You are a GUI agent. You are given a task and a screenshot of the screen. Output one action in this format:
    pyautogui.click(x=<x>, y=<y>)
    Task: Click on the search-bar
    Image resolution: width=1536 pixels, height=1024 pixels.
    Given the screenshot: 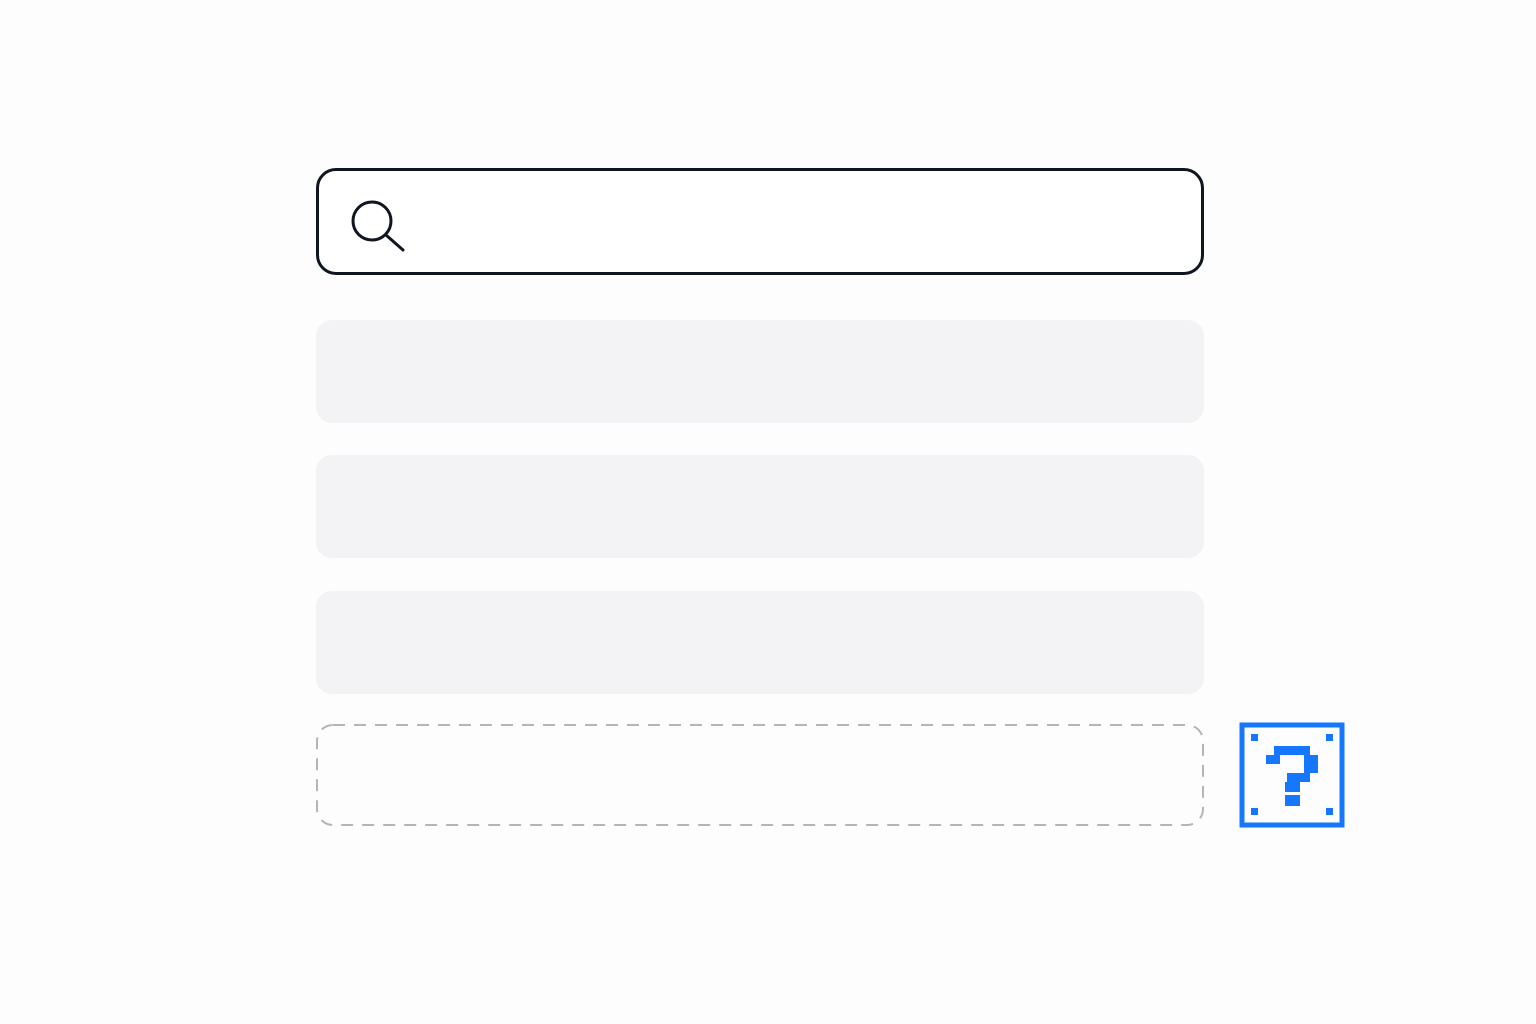 What is the action you would take?
    pyautogui.click(x=760, y=221)
    